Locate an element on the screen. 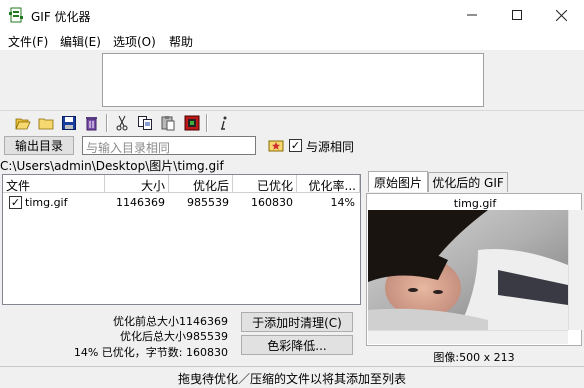 Image resolution: width=584 pixels, height=388 pixels. preview-panel: timg.gif is located at coordinates (474, 269).